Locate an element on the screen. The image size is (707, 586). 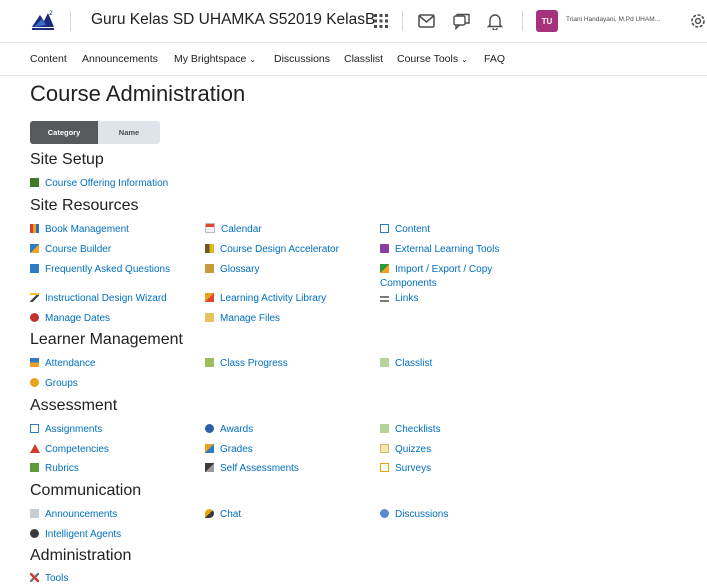
tool-label: Links is located at coordinates (407, 298).